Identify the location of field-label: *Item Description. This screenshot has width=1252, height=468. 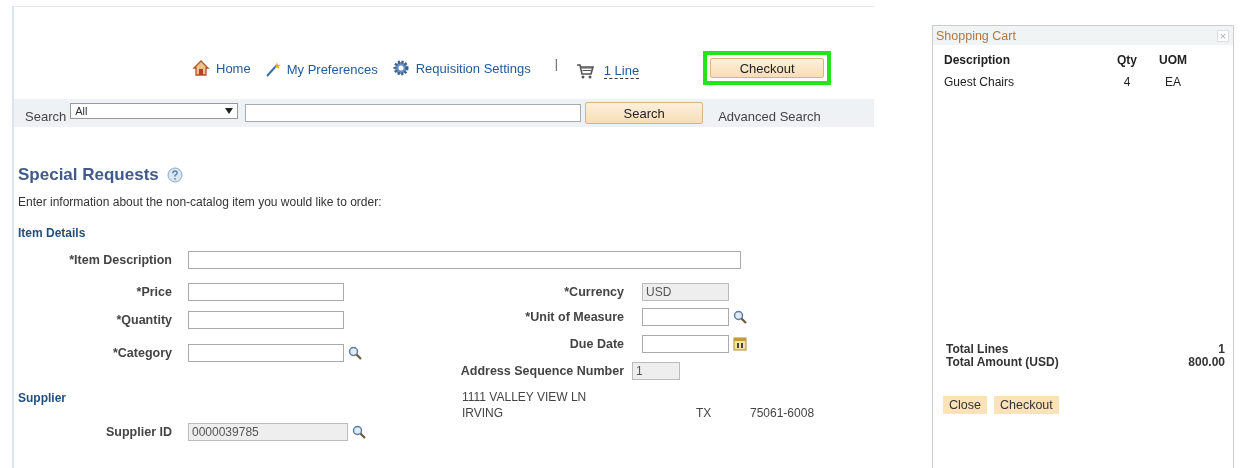
(120, 260).